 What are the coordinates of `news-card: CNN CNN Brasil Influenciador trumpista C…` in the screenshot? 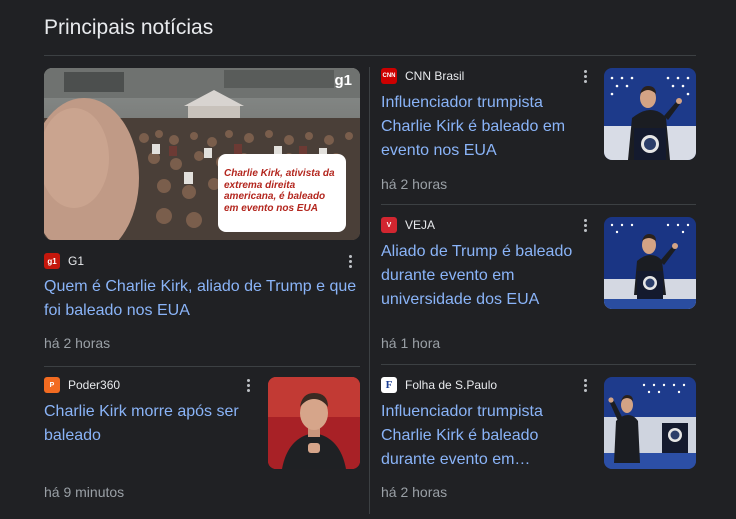 It's located at (538, 133).